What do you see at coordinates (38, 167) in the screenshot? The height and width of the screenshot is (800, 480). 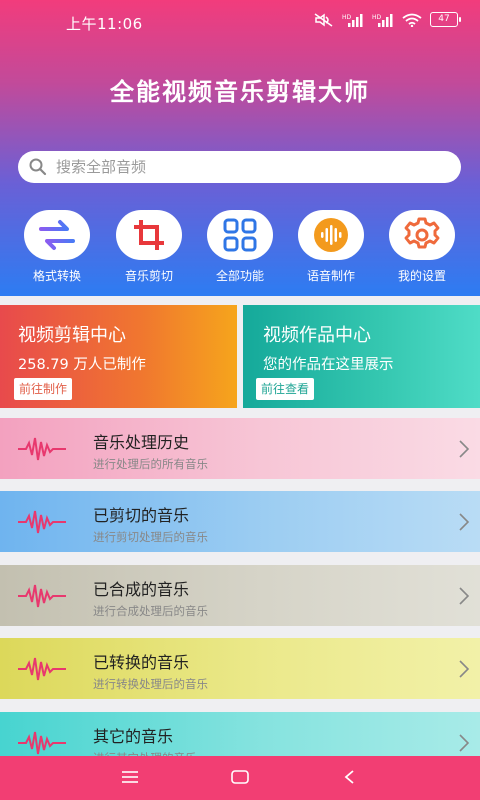 I see `search-icon` at bounding box center [38, 167].